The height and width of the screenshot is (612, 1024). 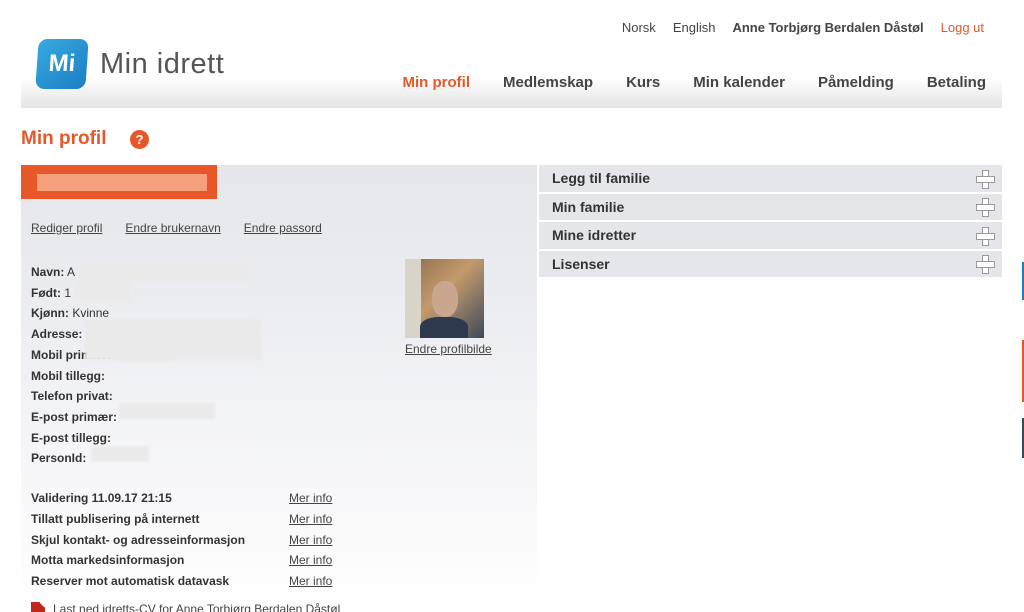 I want to click on accordion-min-familie: Min familie, so click(x=770, y=206).